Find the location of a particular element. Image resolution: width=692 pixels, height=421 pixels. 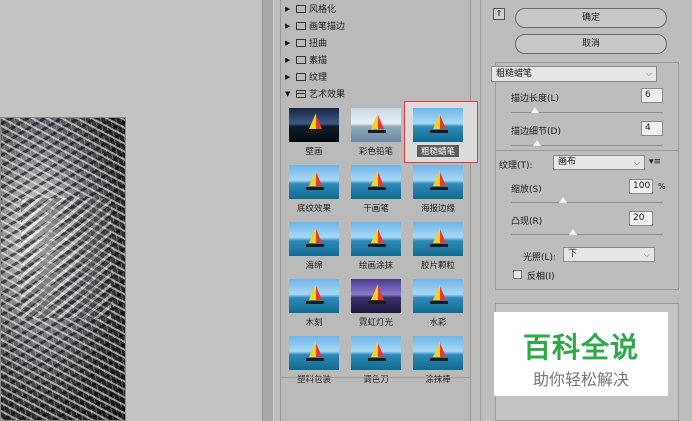

thumbnail-label: 水彩 is located at coordinates (438, 323).